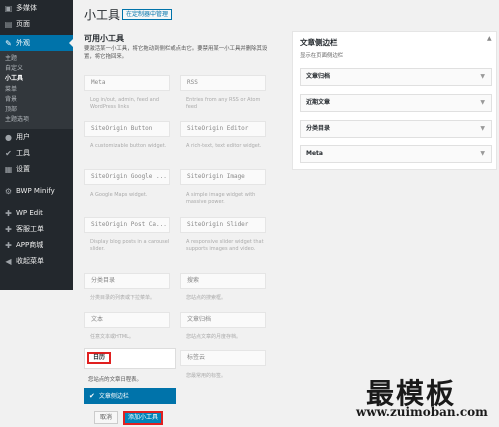 Image resolution: width=499 pixels, height=427 pixels. What do you see at coordinates (113, 396) in the screenshot?
I see `sidebar-choice-label: 文章侧边栏` at bounding box center [113, 396].